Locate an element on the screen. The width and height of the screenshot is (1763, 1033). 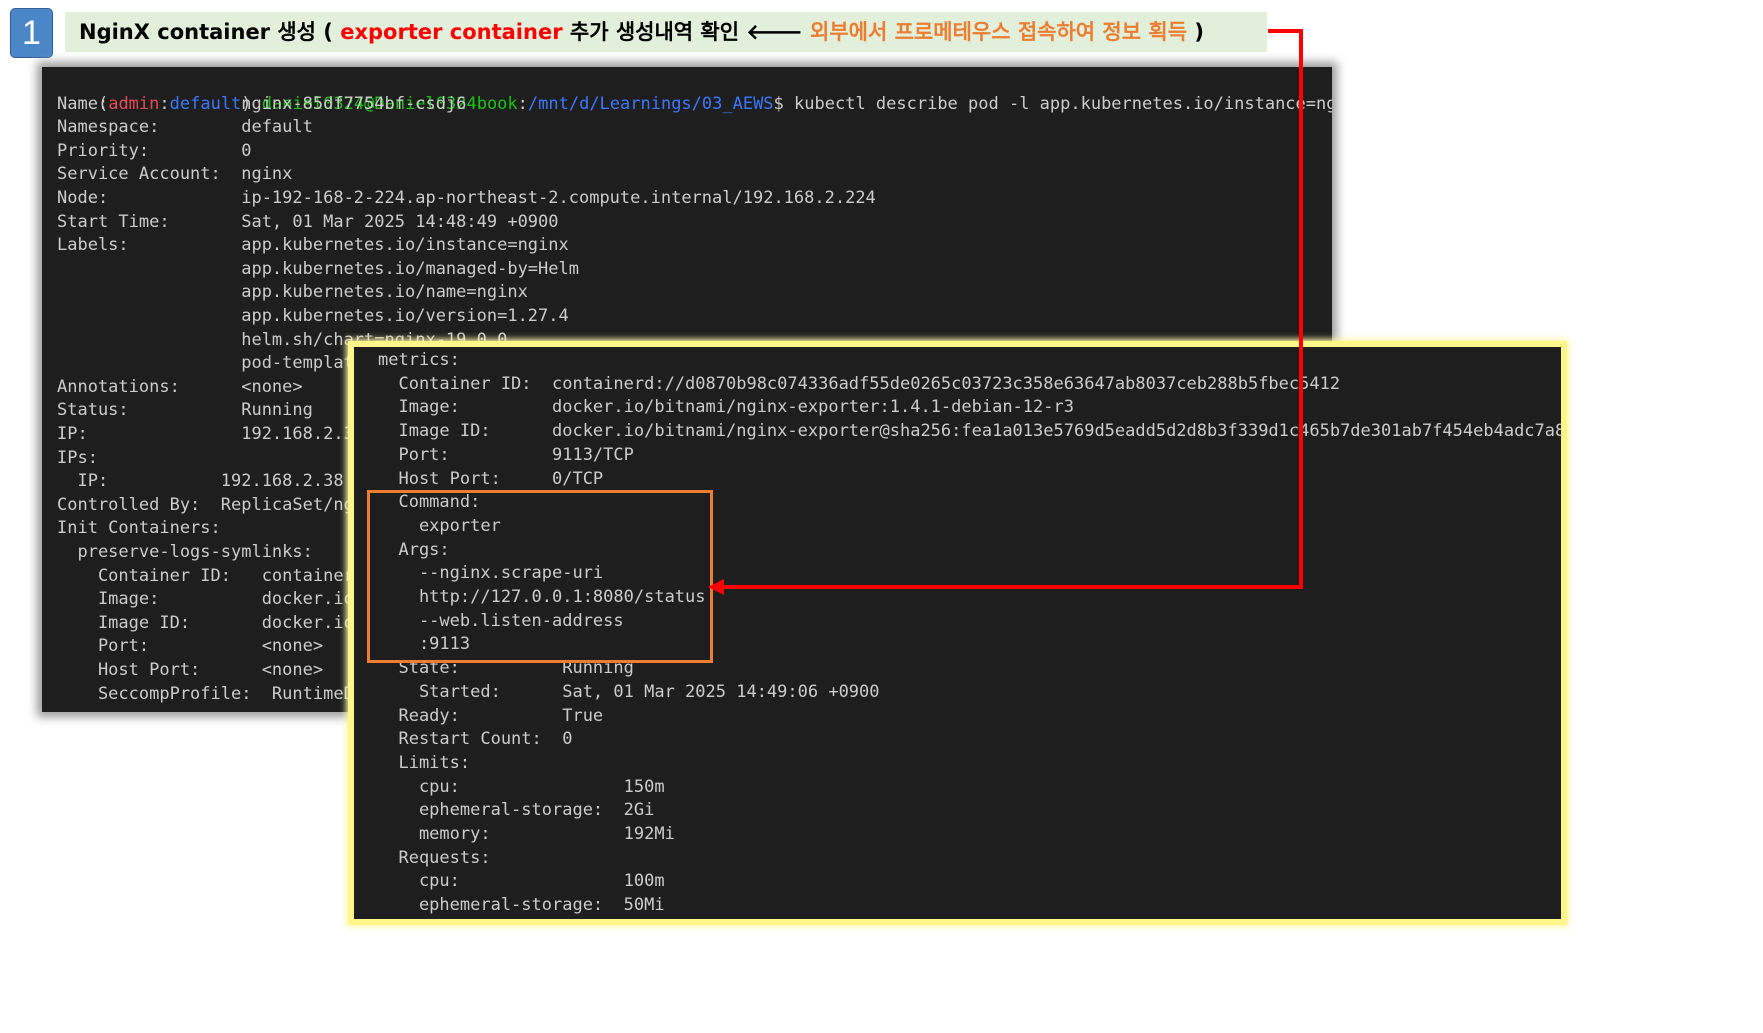
terminal-line: ephemeral-storage: 50Mi is located at coordinates (521, 905).